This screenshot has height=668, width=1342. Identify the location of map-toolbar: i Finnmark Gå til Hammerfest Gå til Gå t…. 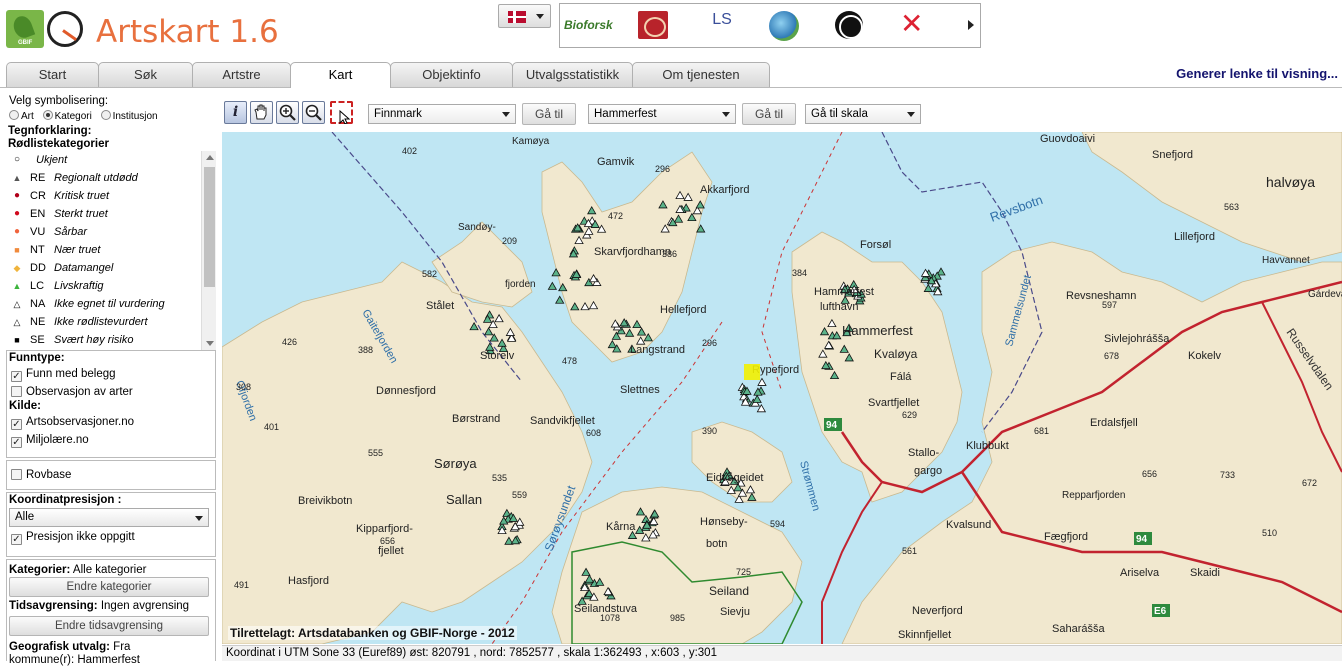
(780, 112).